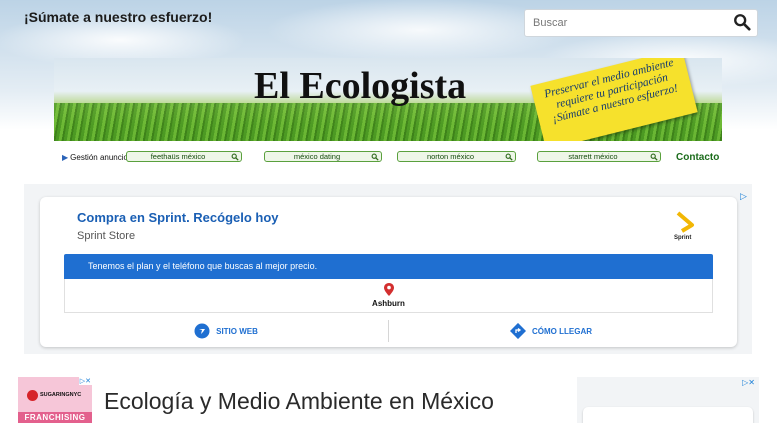  I want to click on header-tagline: ¡Súmate a nuestro esfuerzo!, so click(118, 17).